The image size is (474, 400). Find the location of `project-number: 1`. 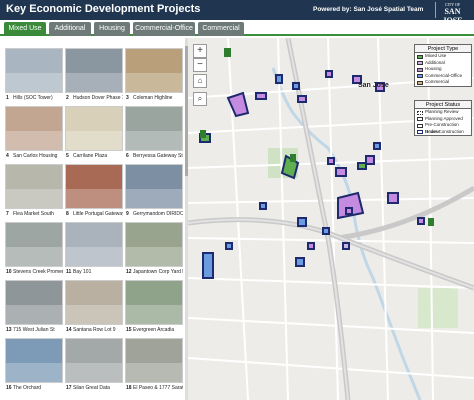

project-number: 1 is located at coordinates (7, 98).